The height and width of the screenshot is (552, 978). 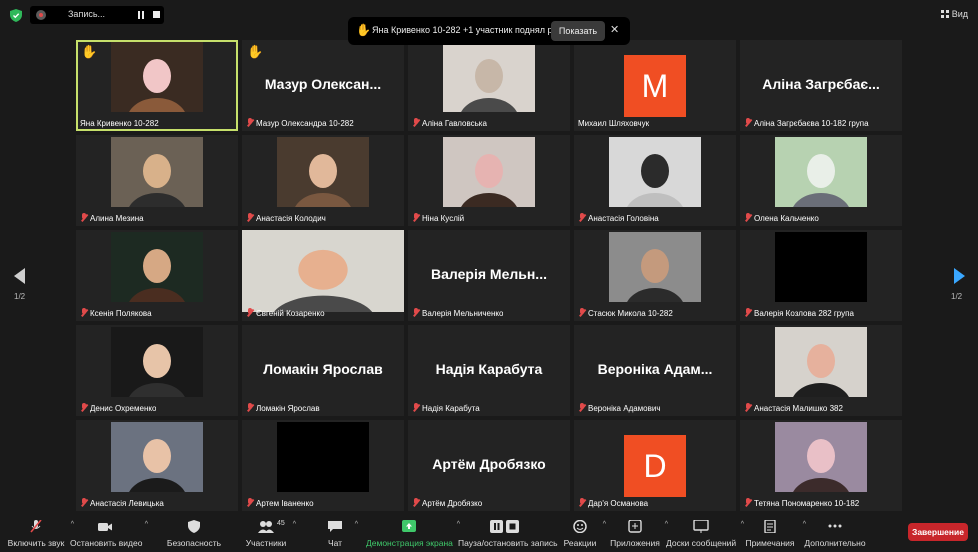 What do you see at coordinates (323, 370) in the screenshot?
I see `participant-tile: Ломакін Ярослав Ломакін Ярослав` at bounding box center [323, 370].